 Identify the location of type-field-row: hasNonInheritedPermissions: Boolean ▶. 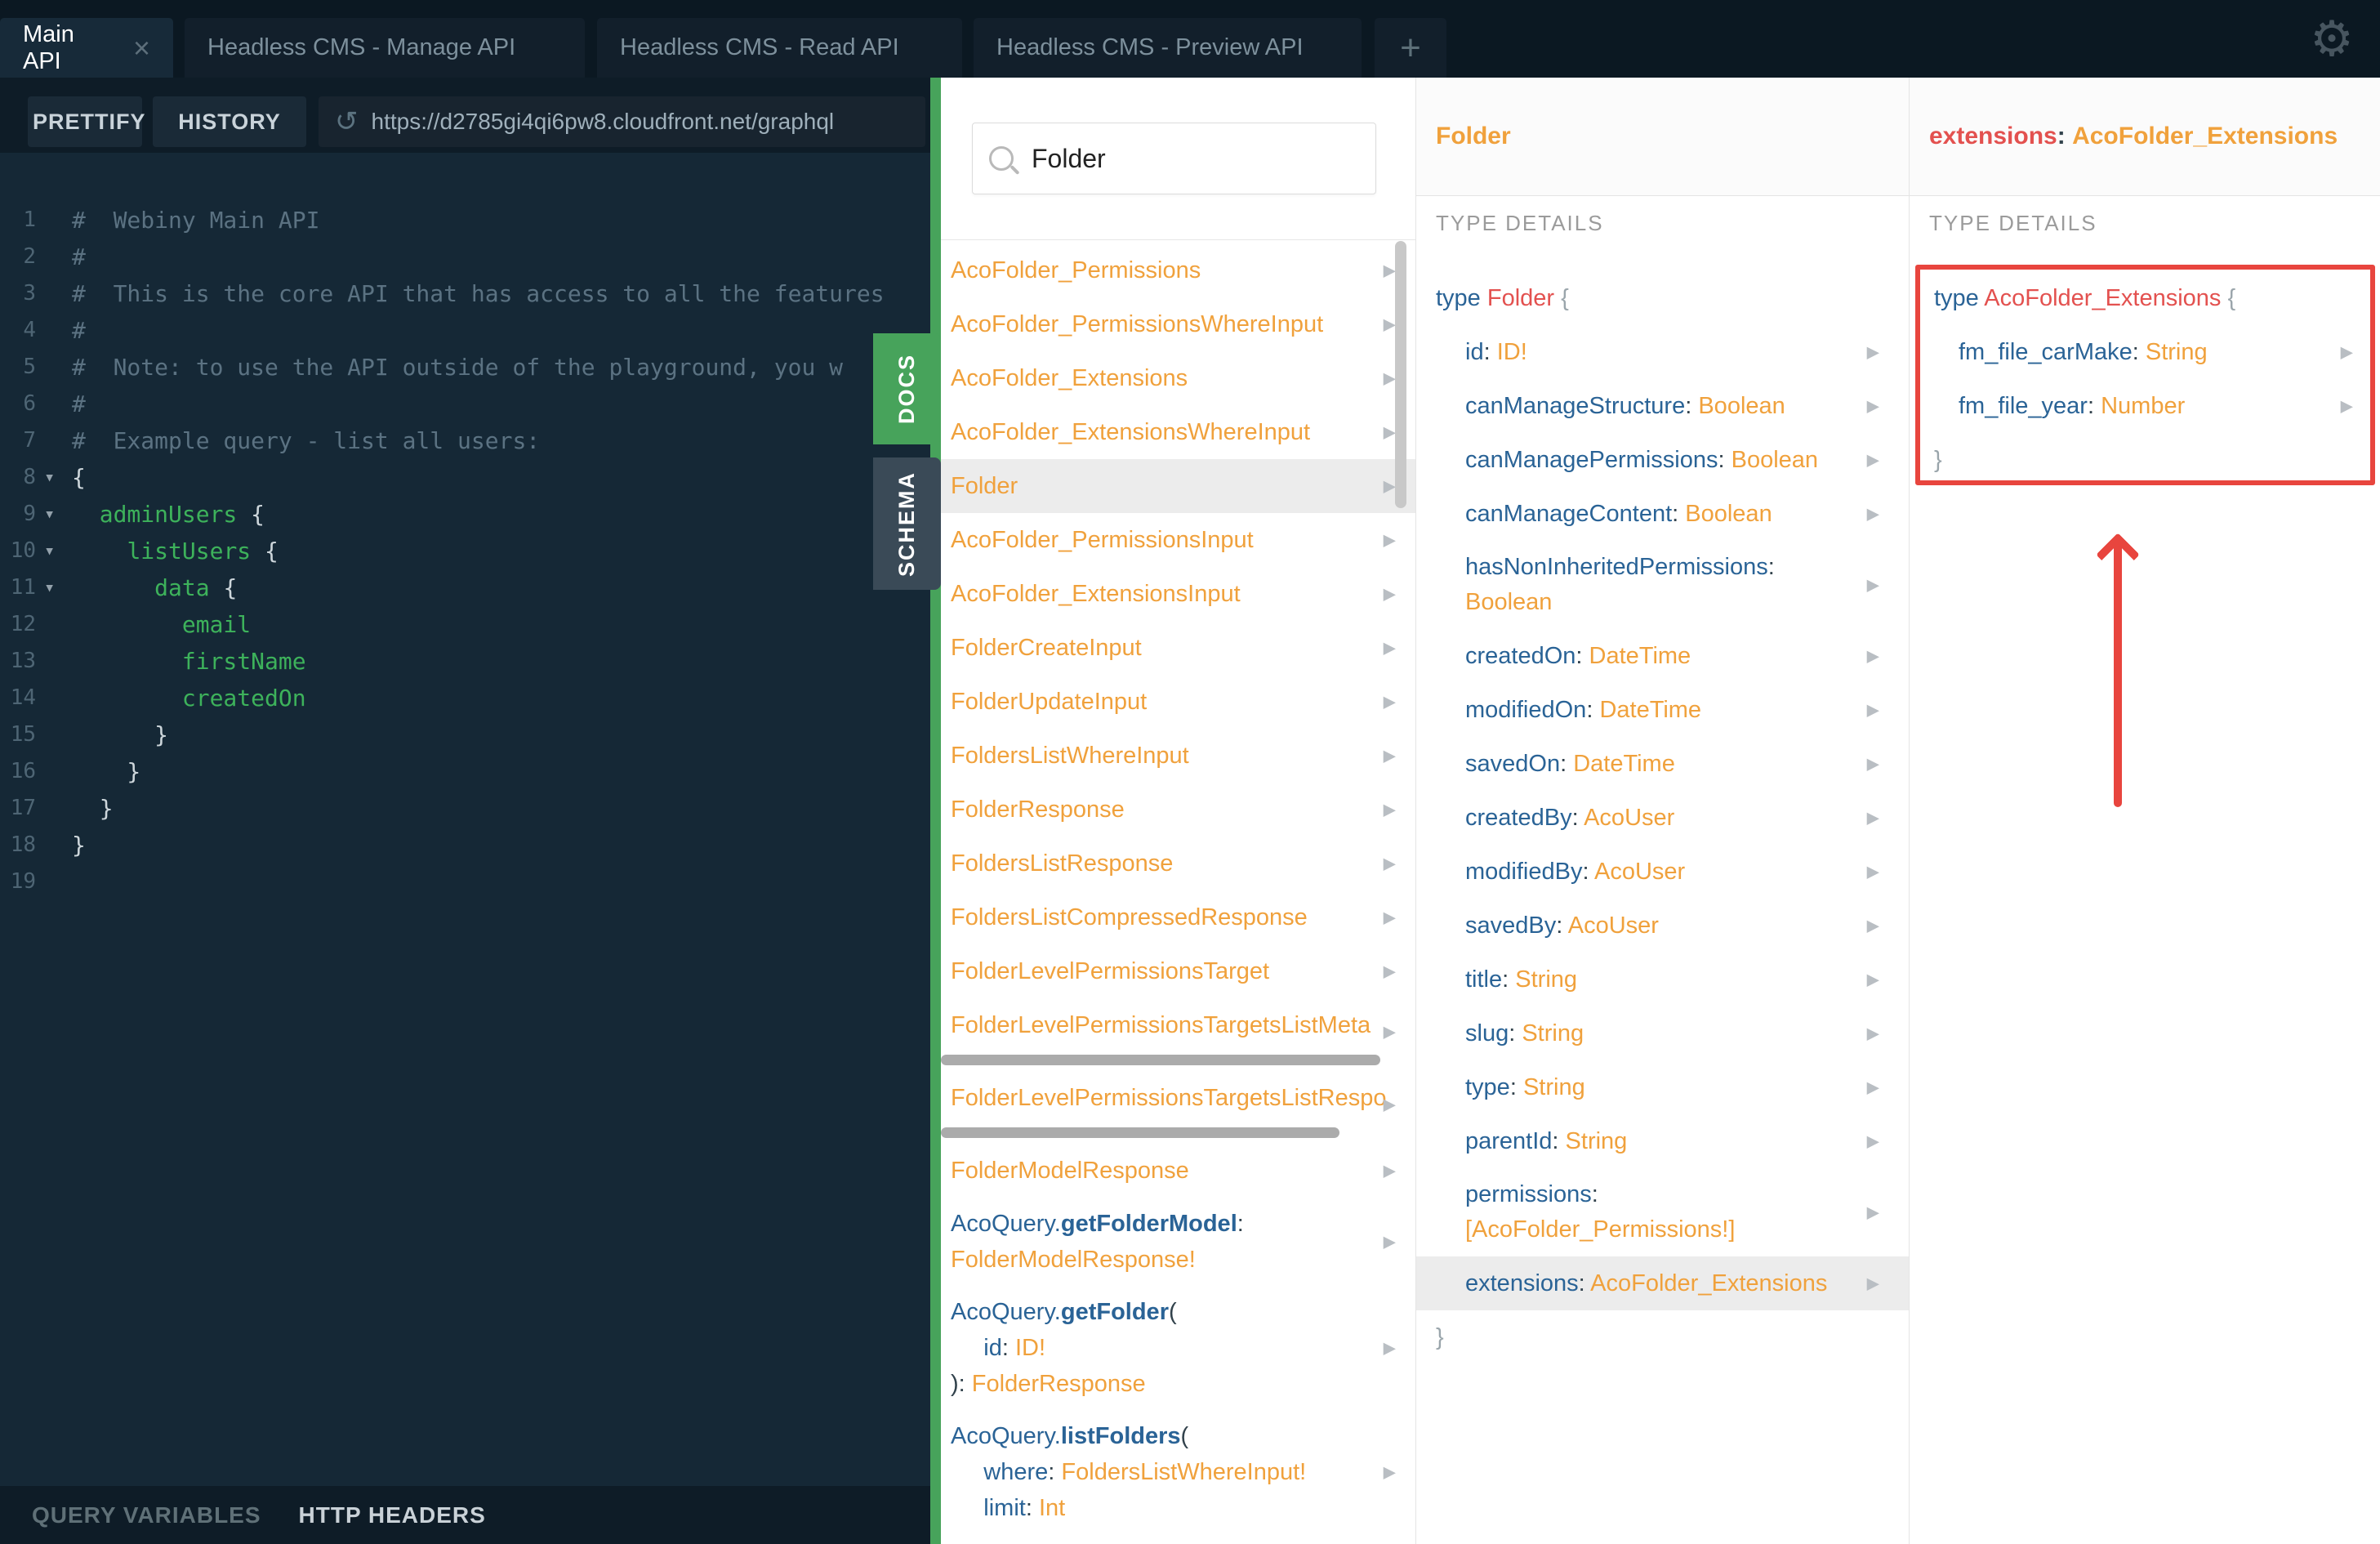
(1663, 585).